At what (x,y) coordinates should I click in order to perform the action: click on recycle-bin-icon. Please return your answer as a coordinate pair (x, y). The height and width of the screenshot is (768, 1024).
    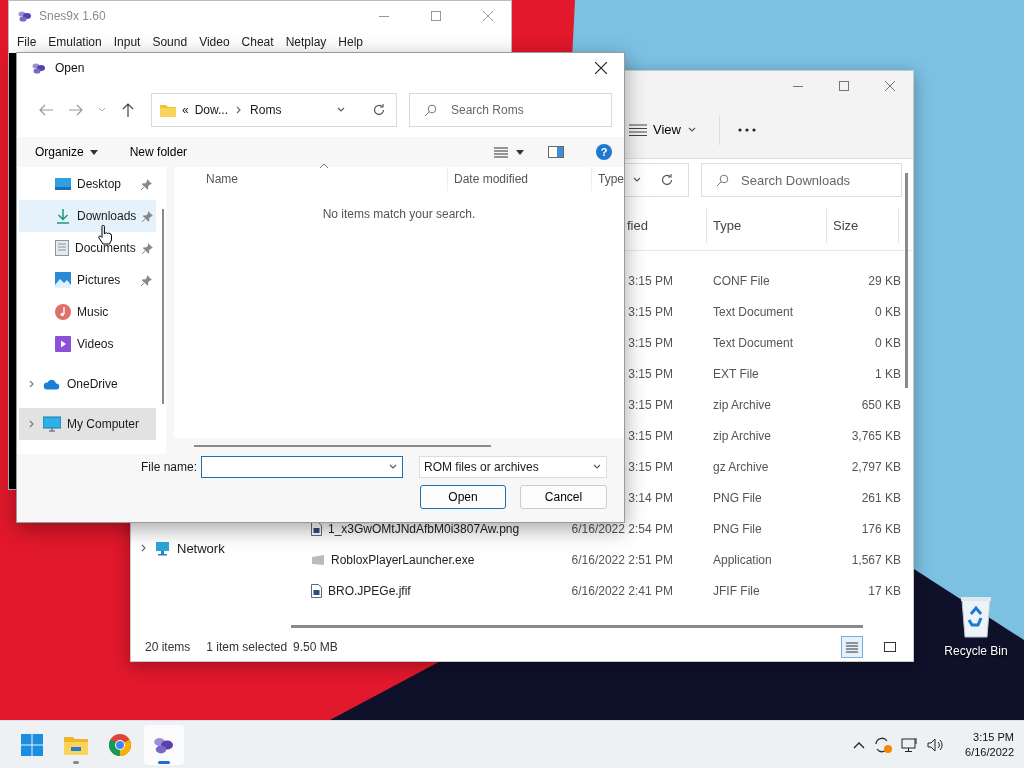
    Looking at the image, I should click on (976, 616).